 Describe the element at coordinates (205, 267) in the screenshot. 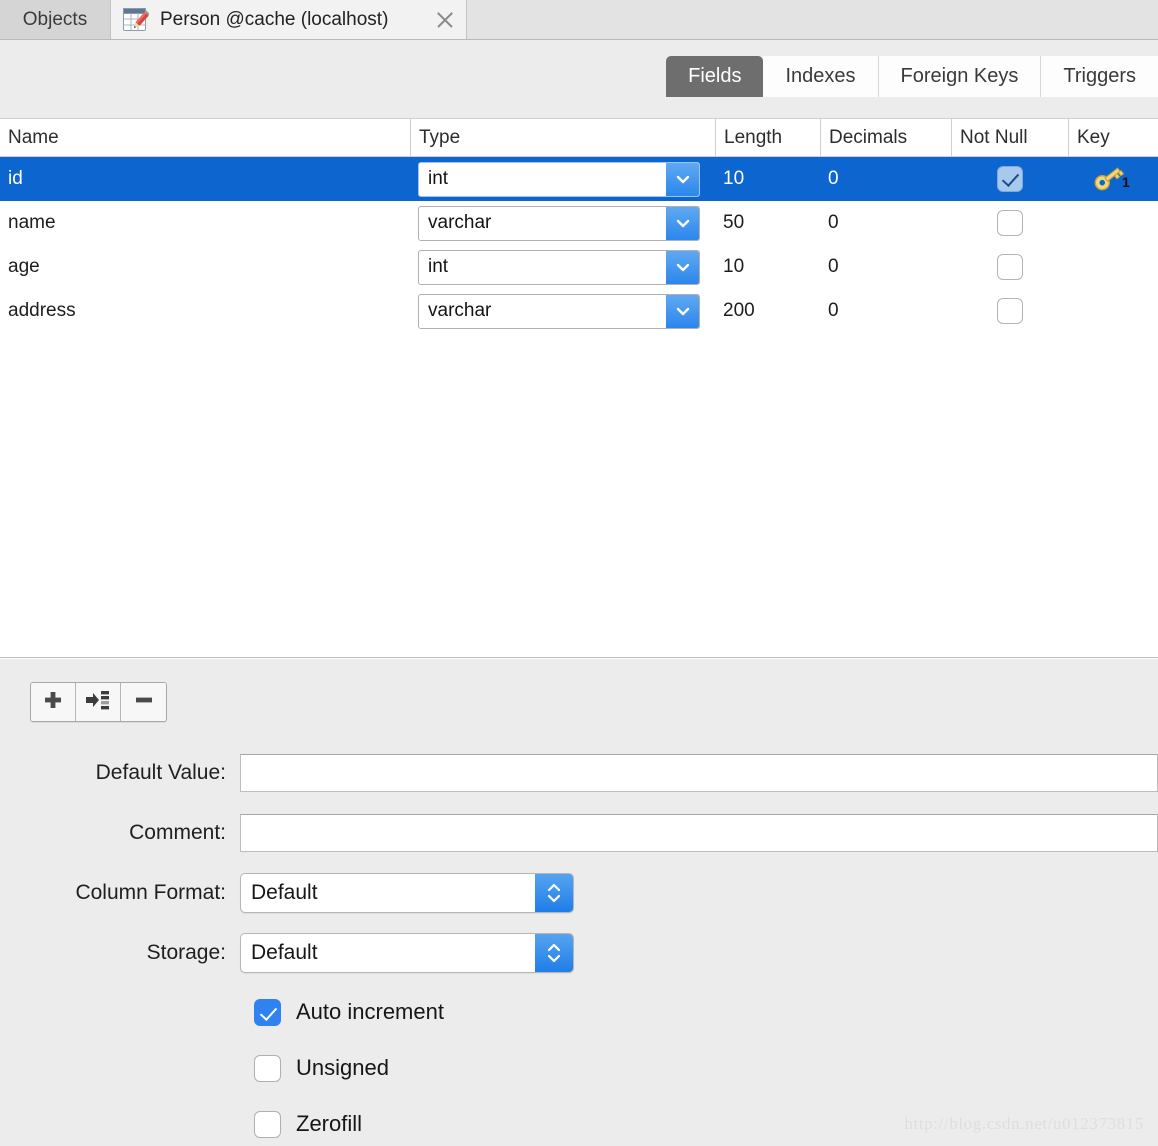

I see `field-name-cell: age` at that location.